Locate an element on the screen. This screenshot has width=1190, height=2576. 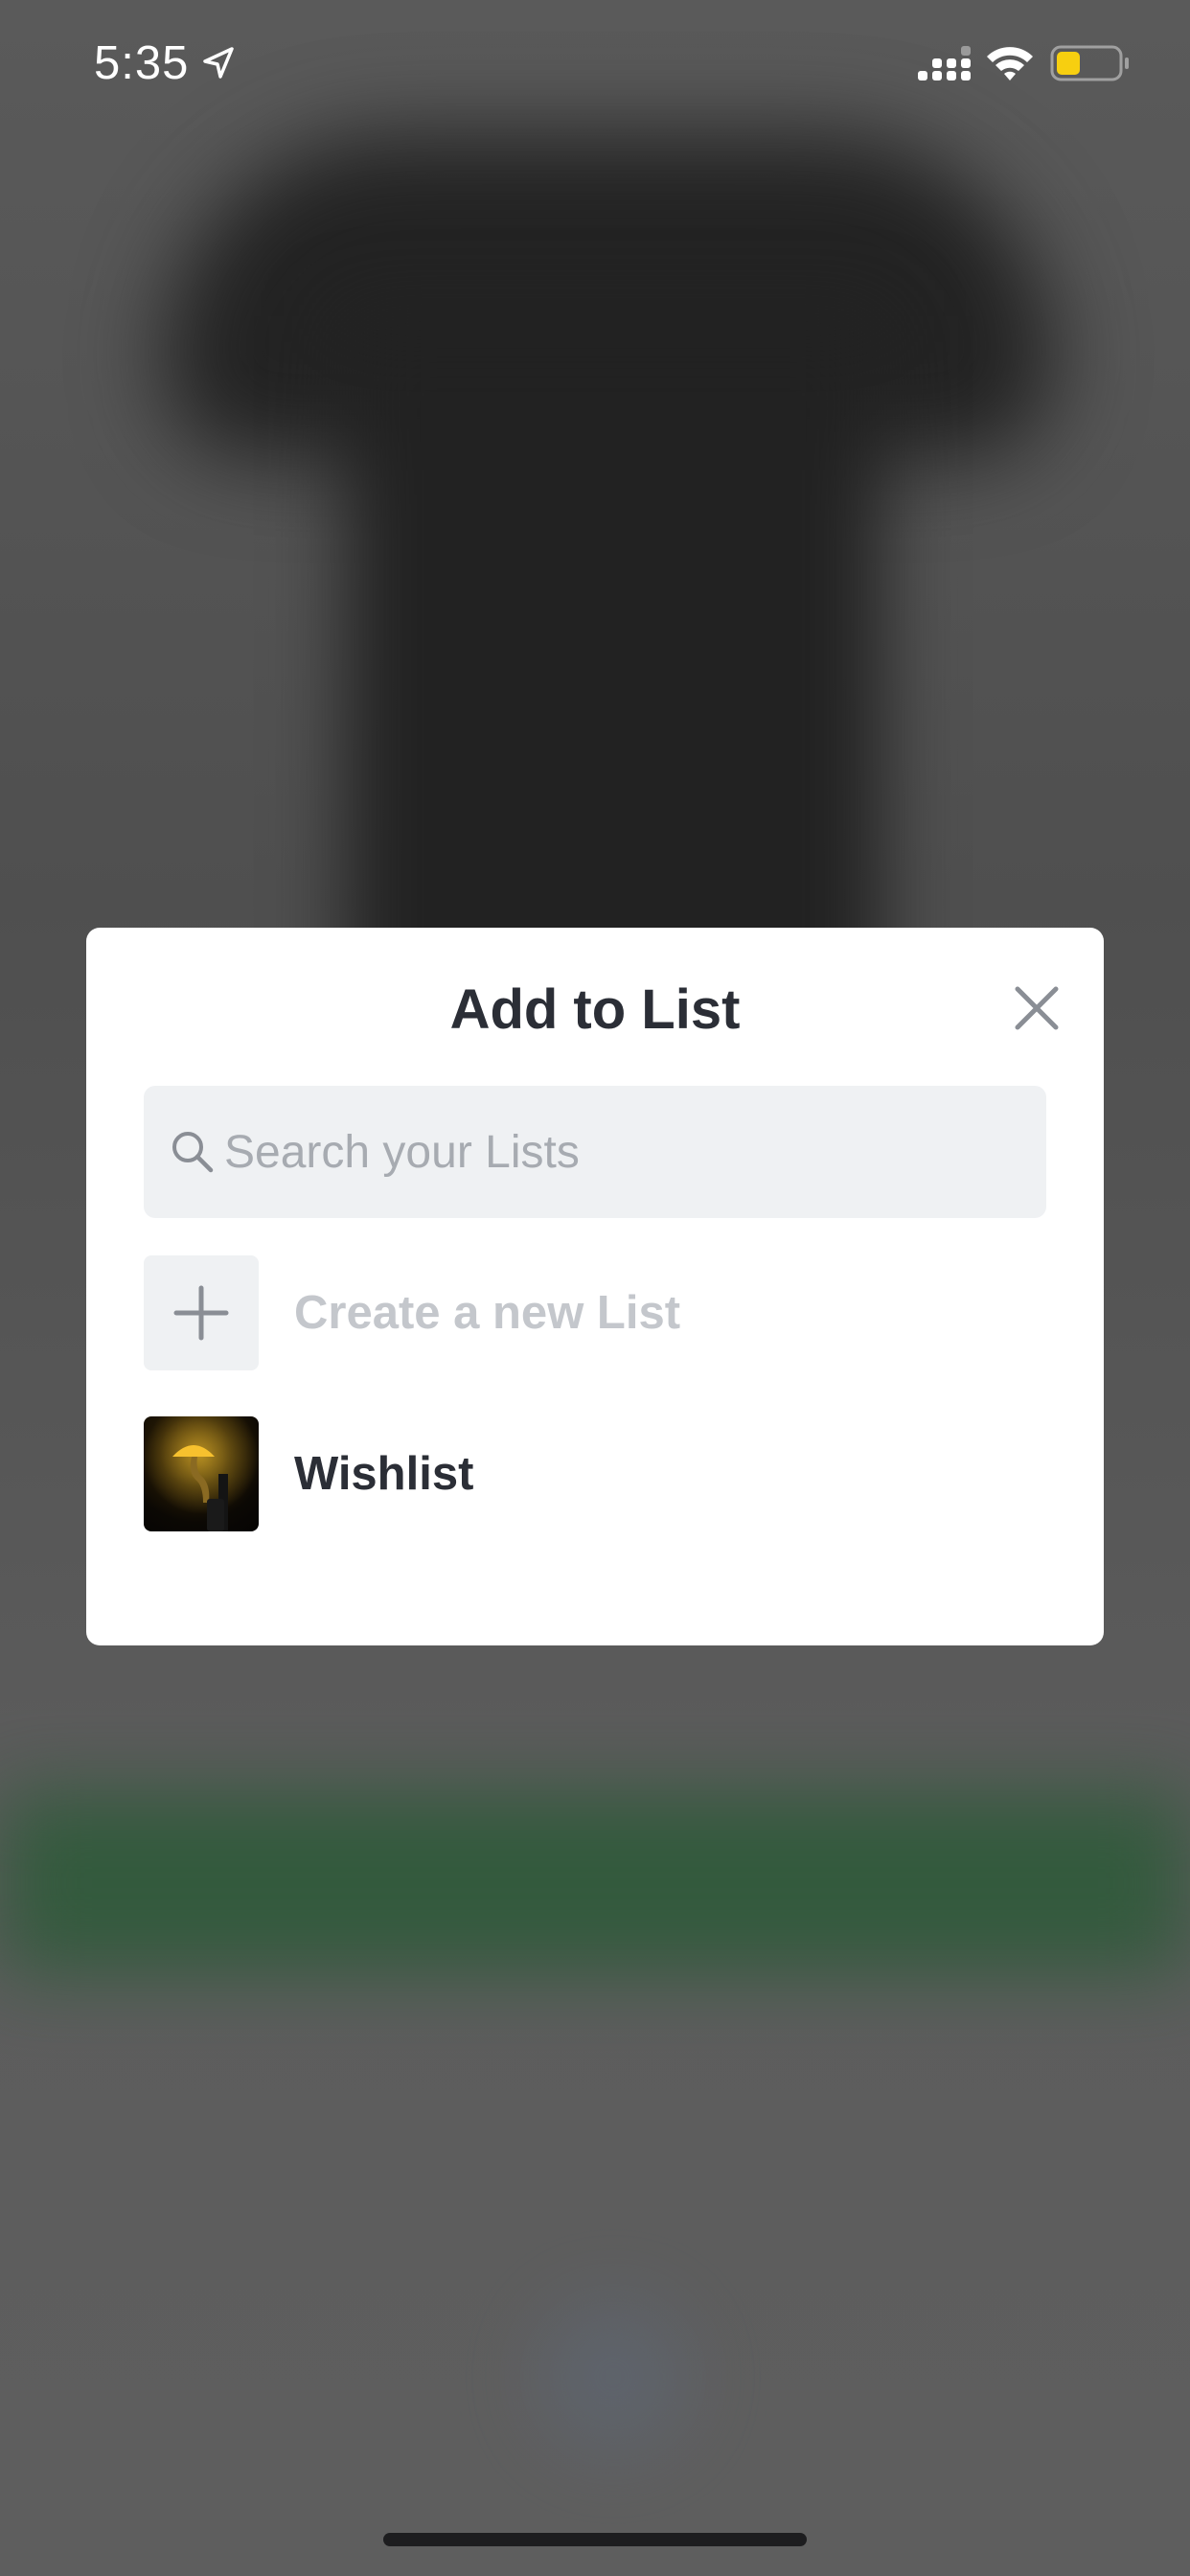
mushroom-lamp-thumbnail is located at coordinates (202, 1473).